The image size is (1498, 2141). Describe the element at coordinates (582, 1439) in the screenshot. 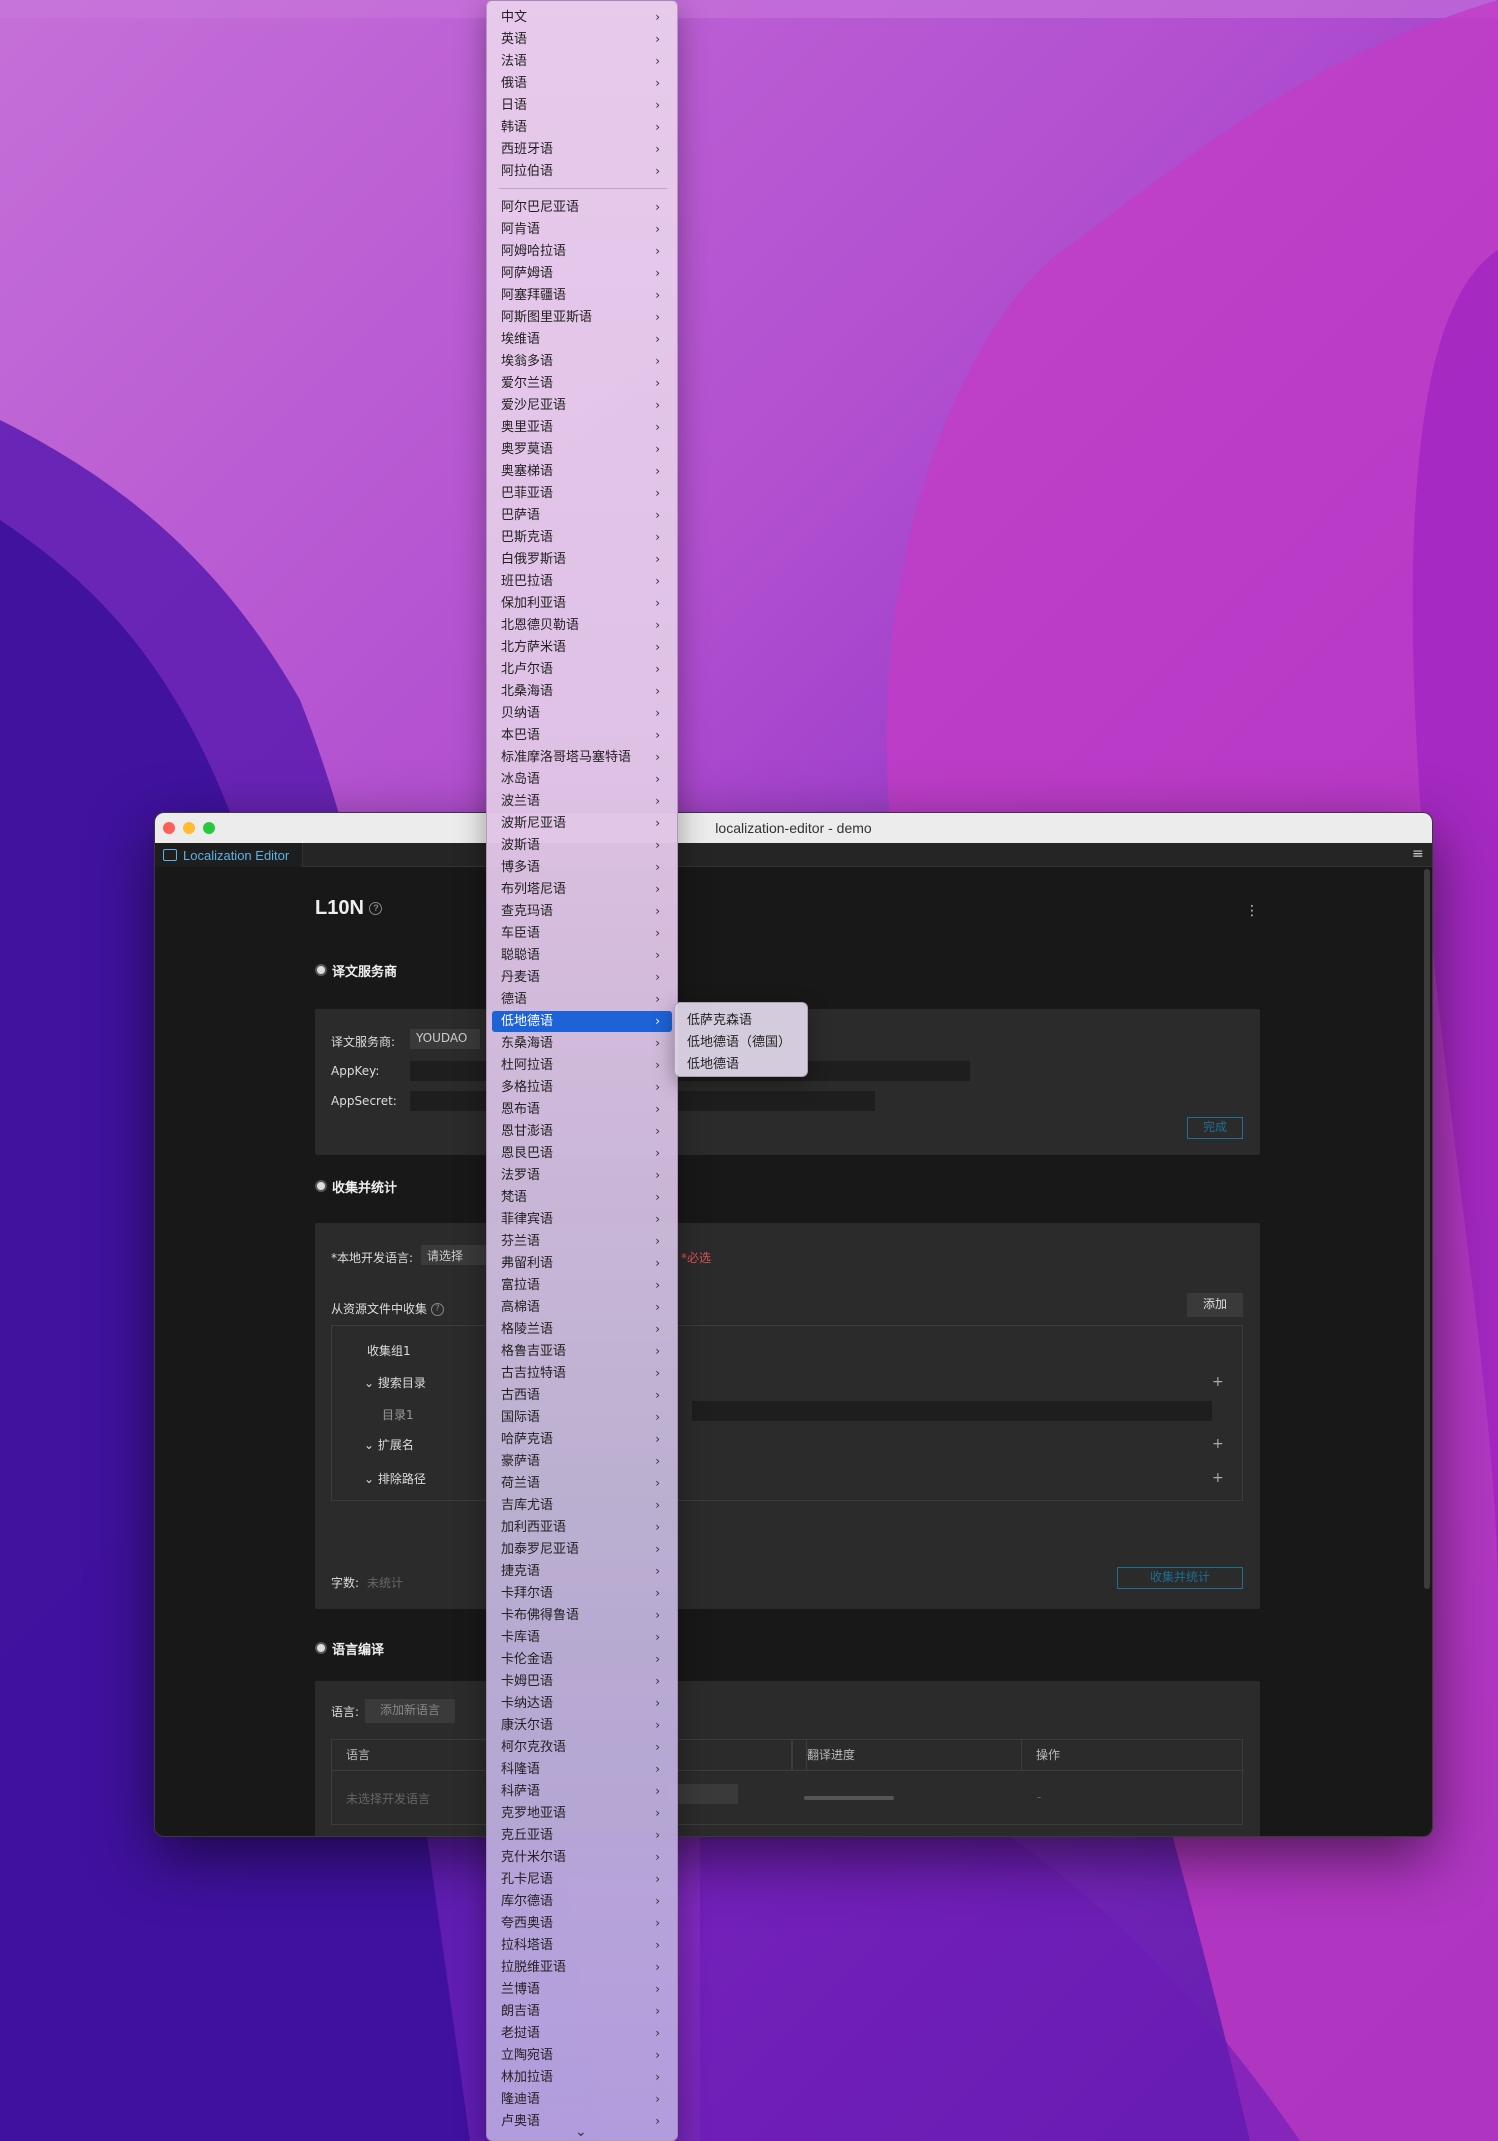

I see `menu-item: 哈萨克语 ›` at that location.